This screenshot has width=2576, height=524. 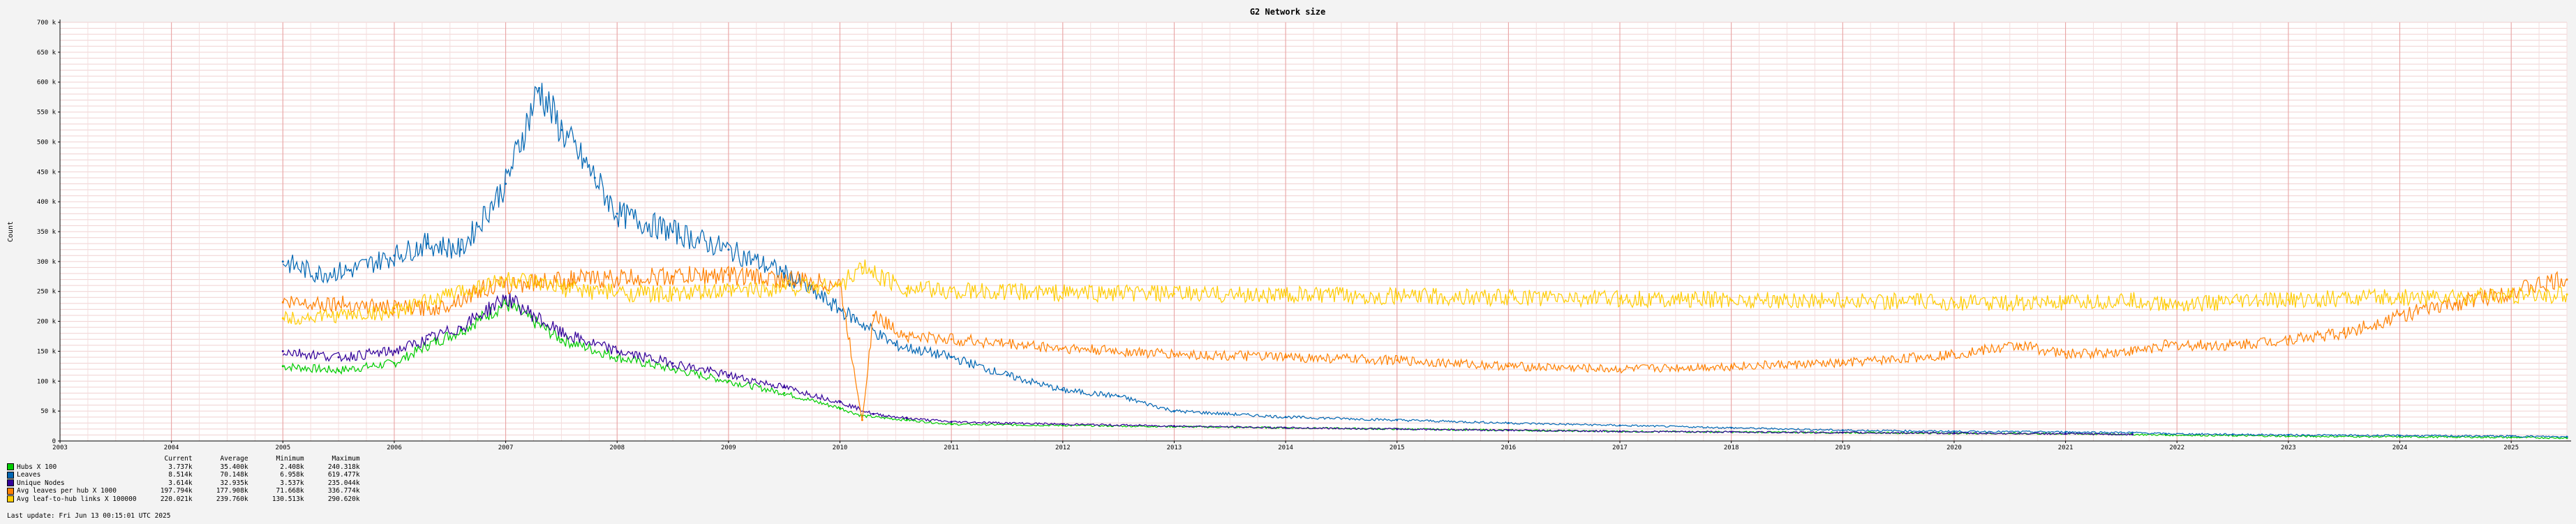 I want to click on legend-header-row: Current Average Minimum Maximum, so click(x=187, y=459).